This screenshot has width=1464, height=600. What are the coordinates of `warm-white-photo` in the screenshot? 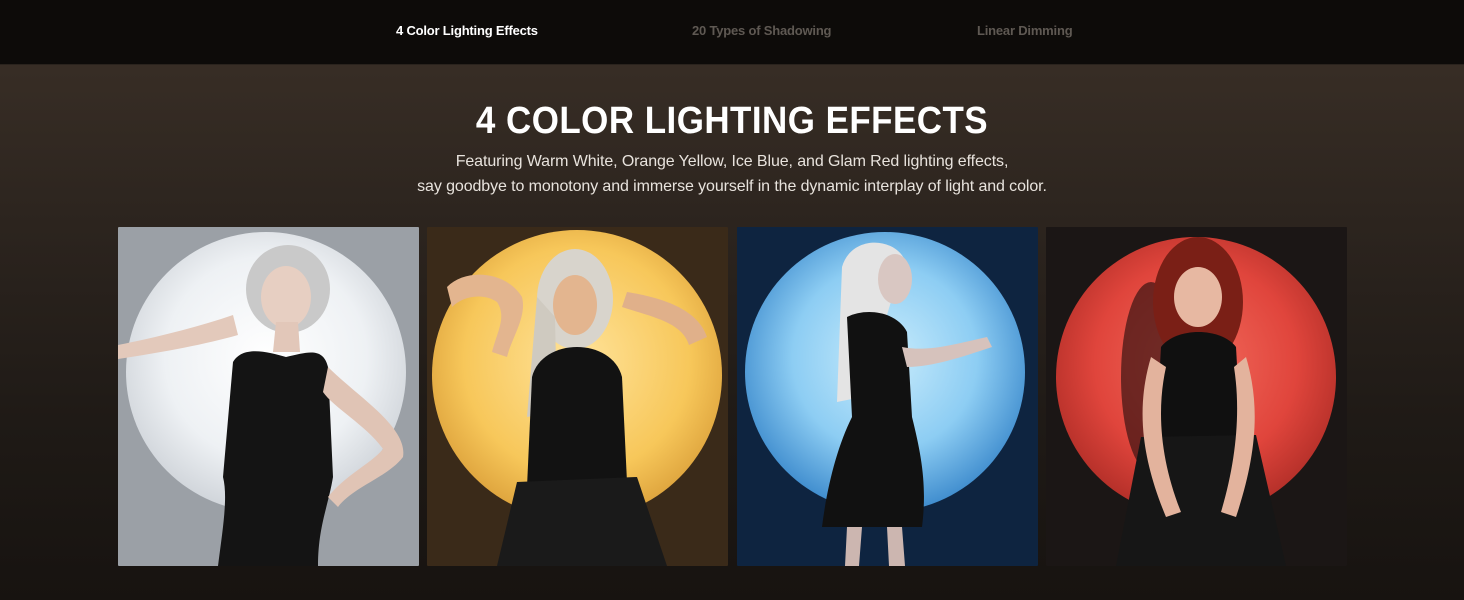 It's located at (268, 396).